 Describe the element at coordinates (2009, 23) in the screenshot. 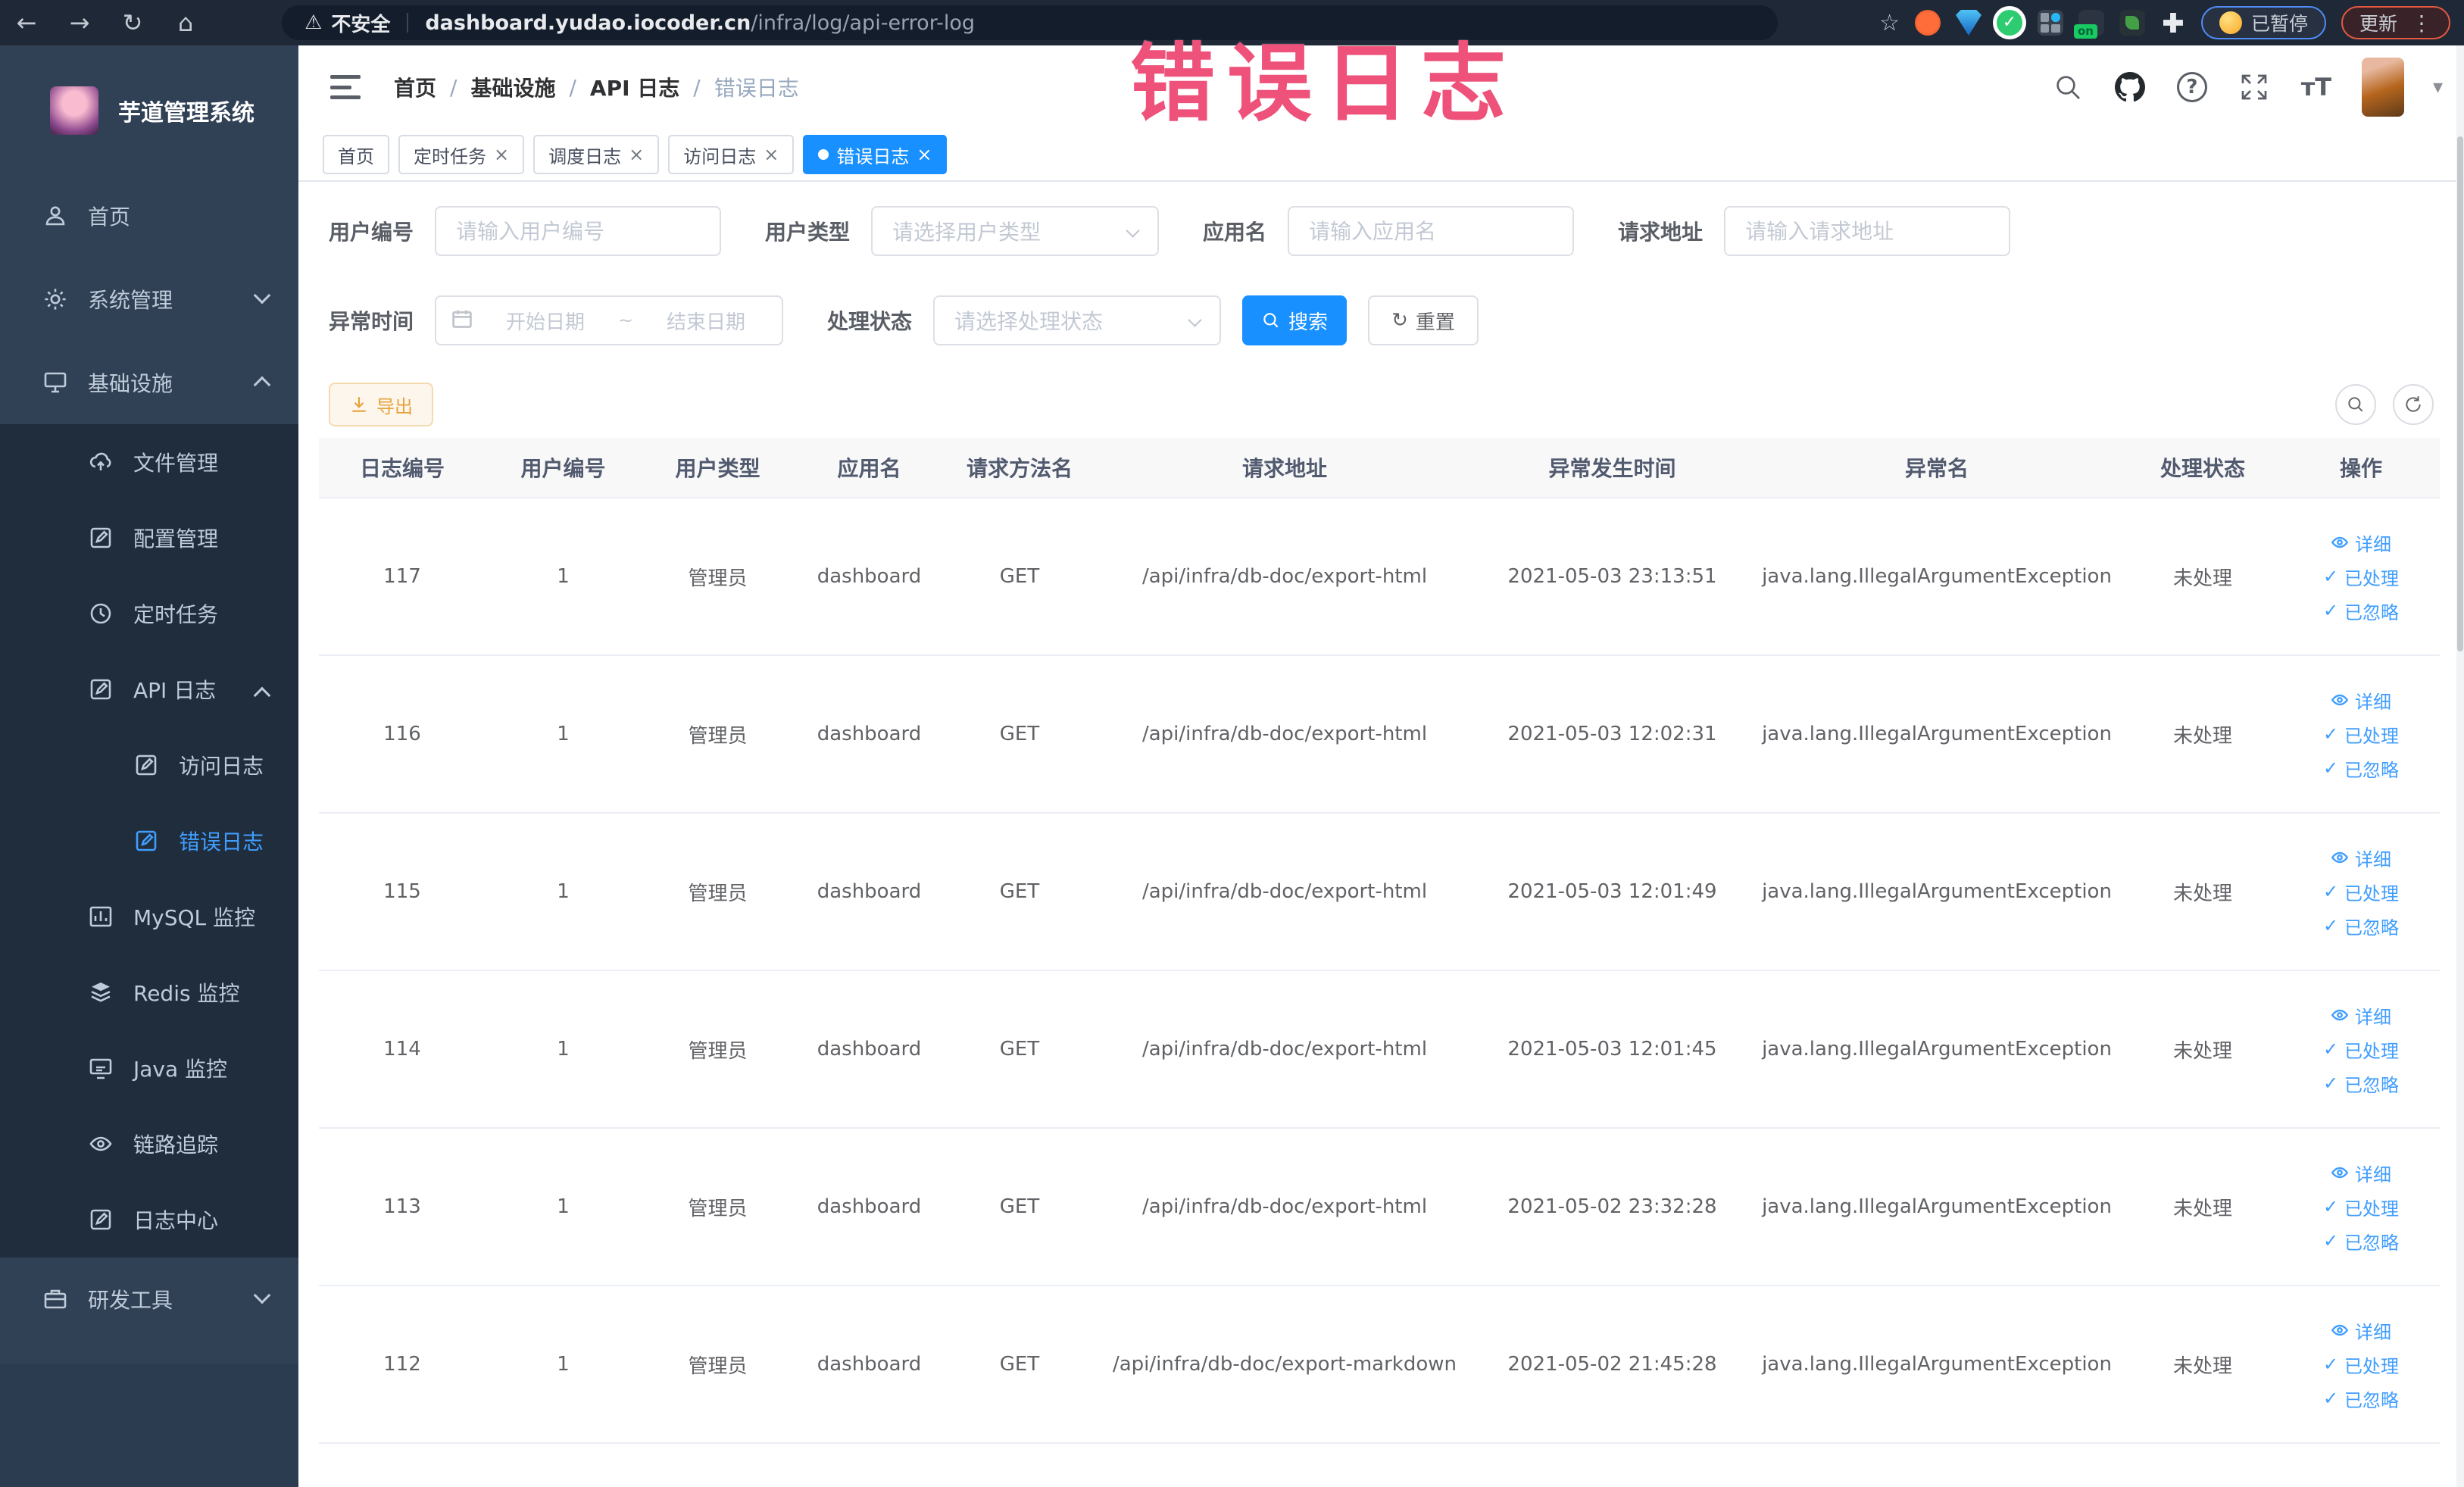

I see `extension-check-icon: ✓` at that location.